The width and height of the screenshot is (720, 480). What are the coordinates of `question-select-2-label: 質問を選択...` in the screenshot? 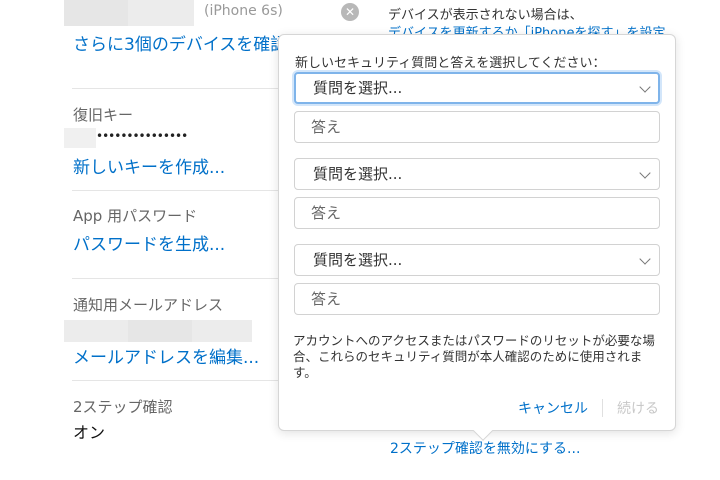 It's located at (358, 174).